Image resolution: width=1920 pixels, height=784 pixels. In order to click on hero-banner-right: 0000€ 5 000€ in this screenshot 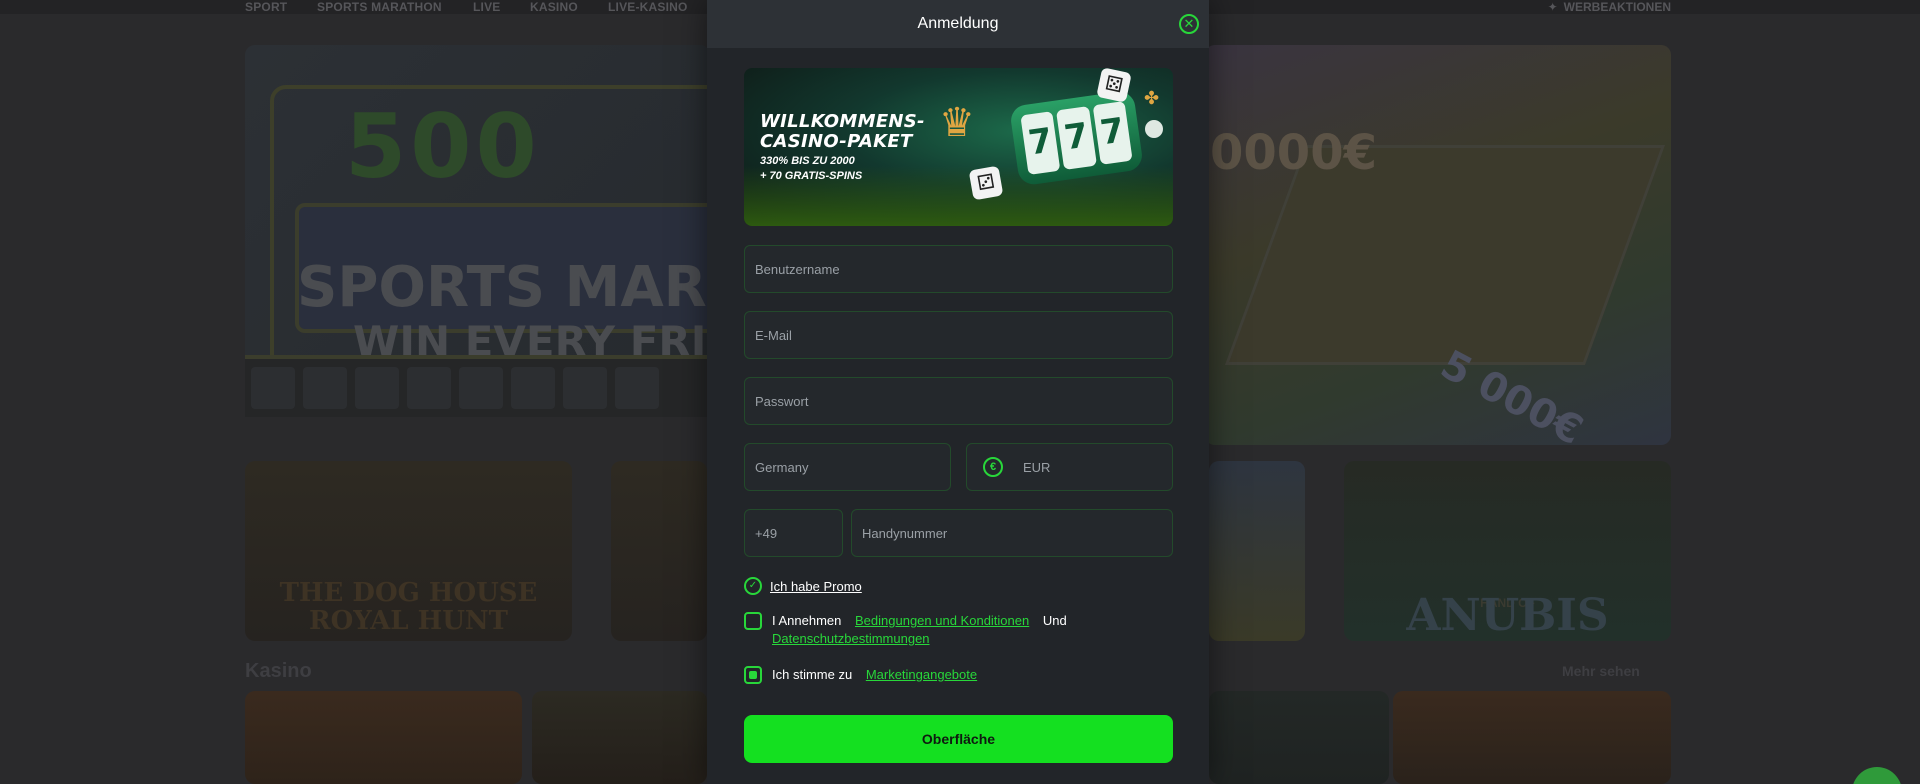, I will do `click(1438, 245)`.